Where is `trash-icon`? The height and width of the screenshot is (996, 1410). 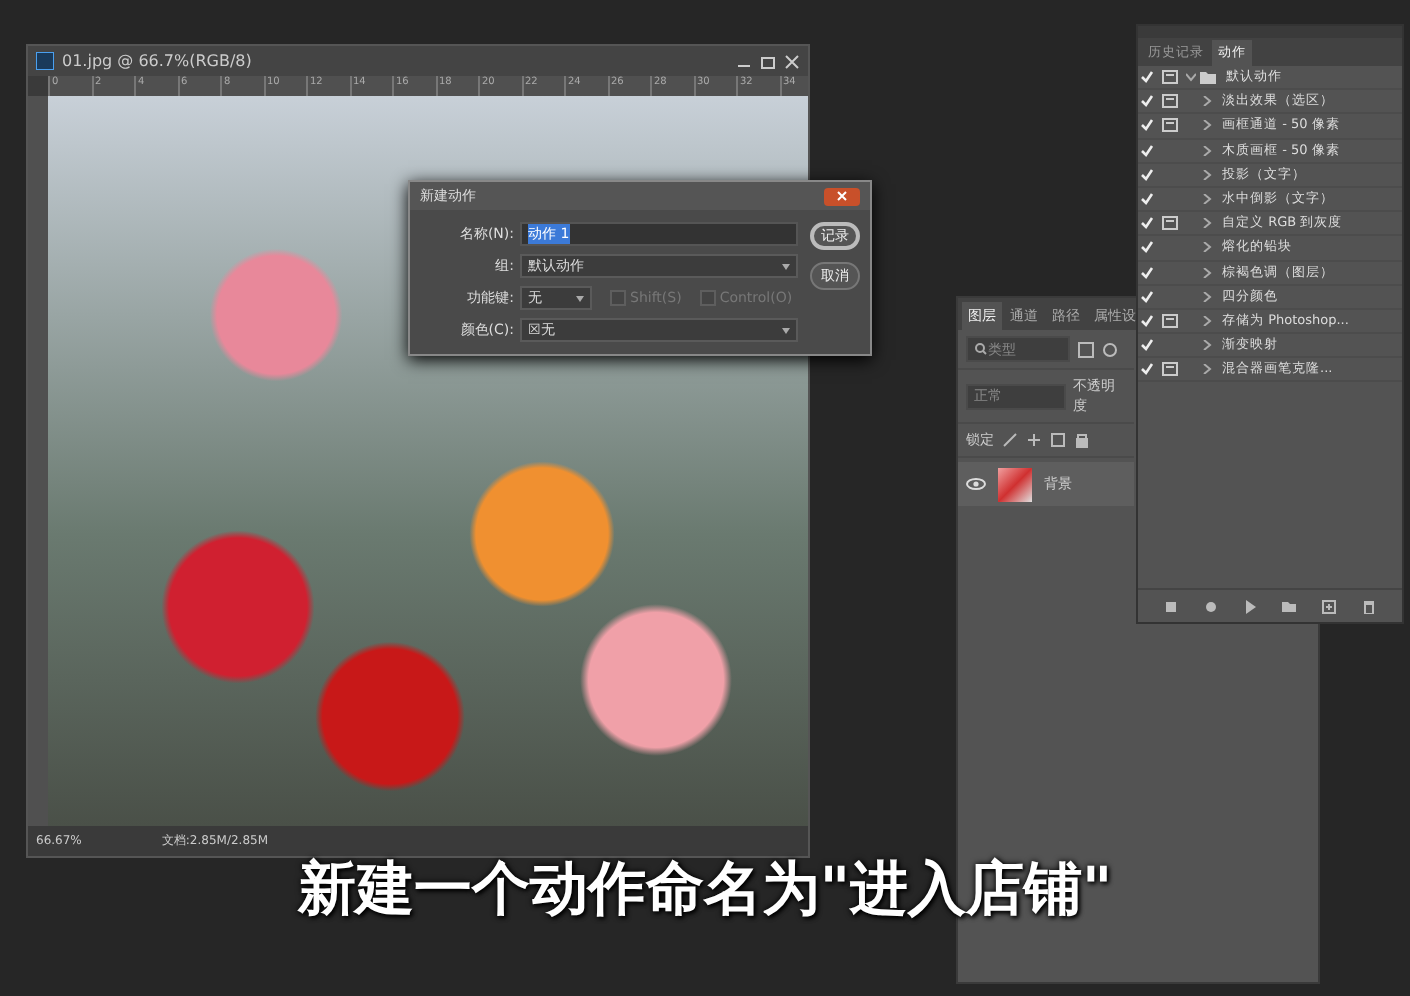
trash-icon is located at coordinates (1369, 606).